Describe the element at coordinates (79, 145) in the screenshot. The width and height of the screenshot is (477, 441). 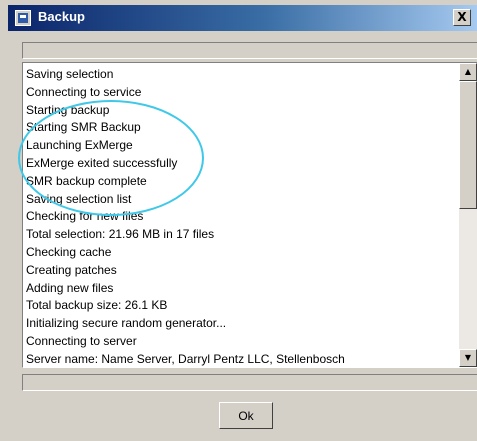
I see `log-line: Launching ExMerge` at that location.